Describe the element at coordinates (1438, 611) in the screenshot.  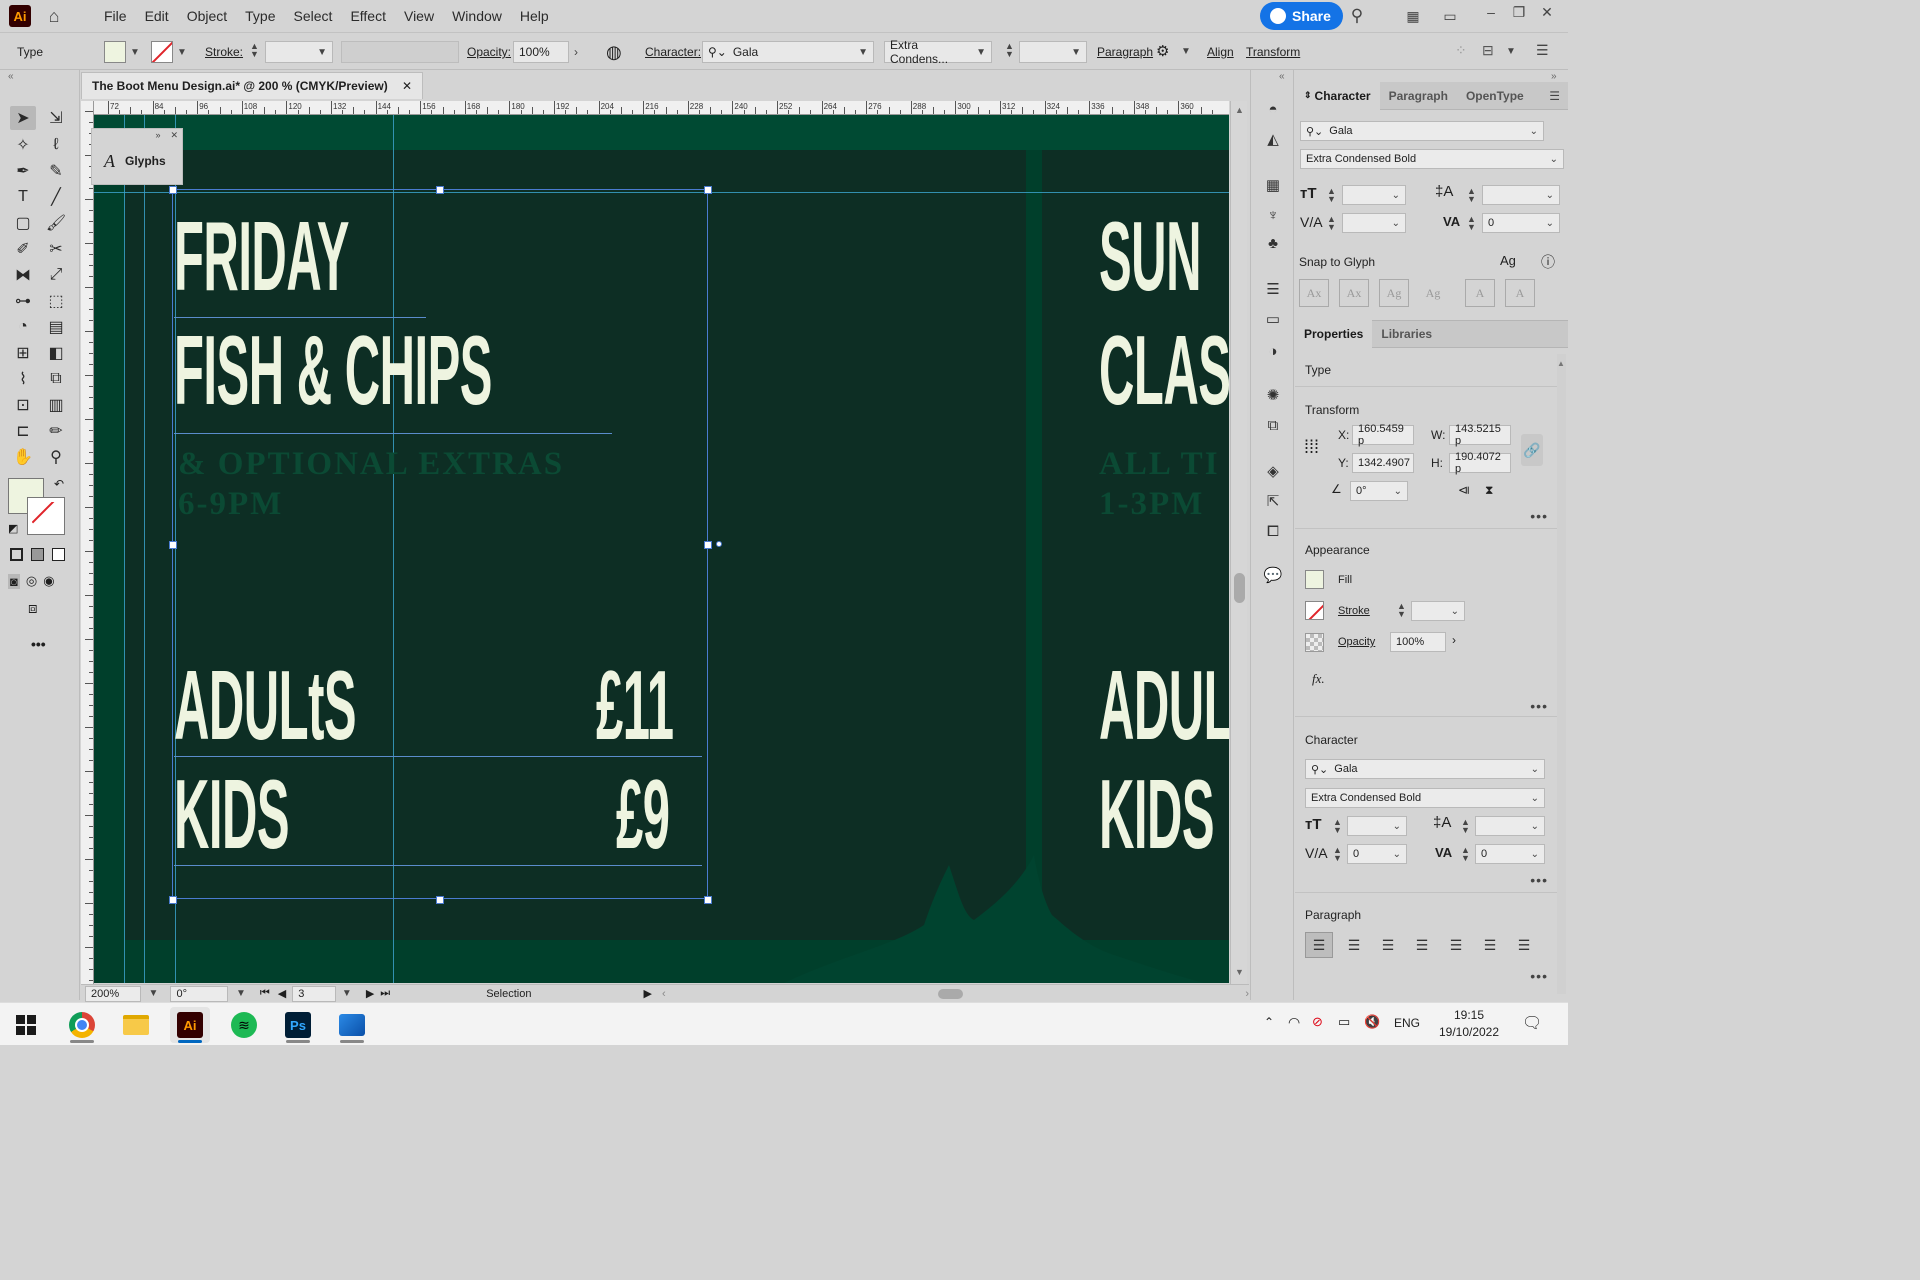
I see `stroke-weight-field: ⌄` at that location.